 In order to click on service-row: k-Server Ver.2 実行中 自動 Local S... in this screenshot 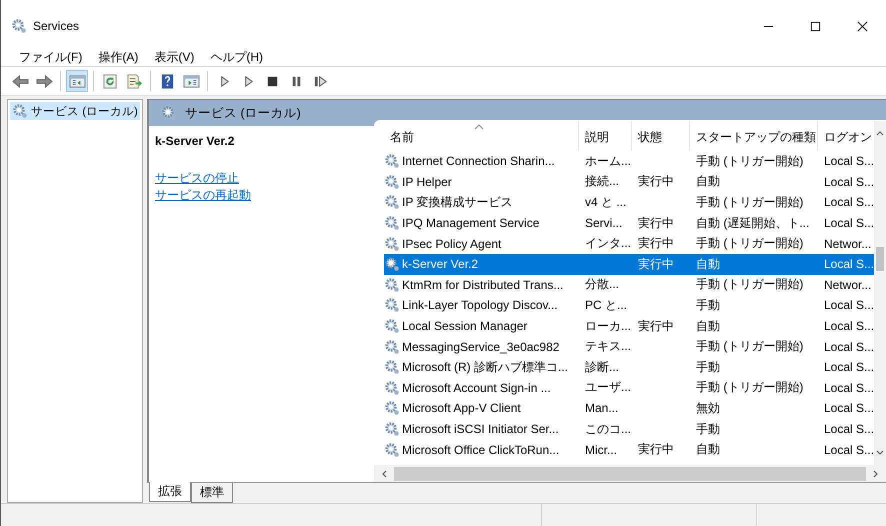, I will do `click(629, 264)`.